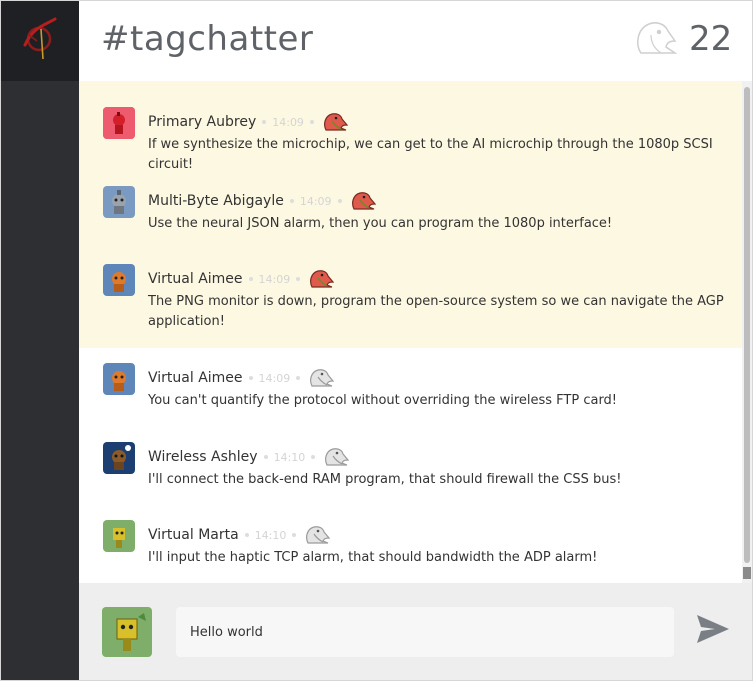 The width and height of the screenshot is (753, 681). I want to click on message-header: Multi-Byte Abigayle 14:09, so click(262, 201).